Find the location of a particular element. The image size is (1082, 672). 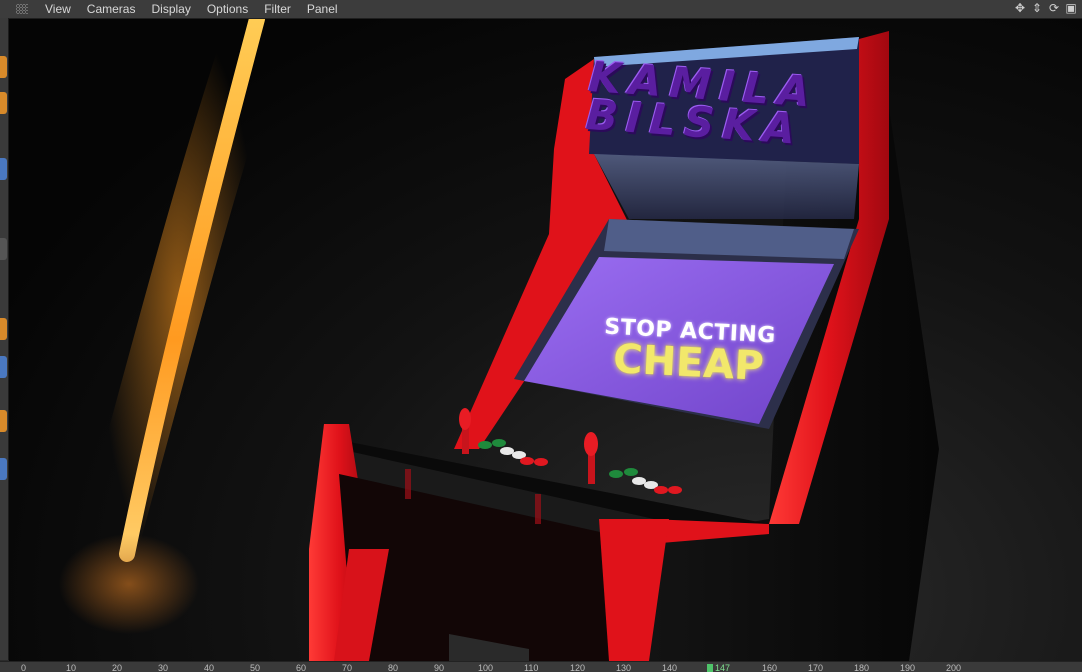

tool-strip is located at coordinates (4, 339).